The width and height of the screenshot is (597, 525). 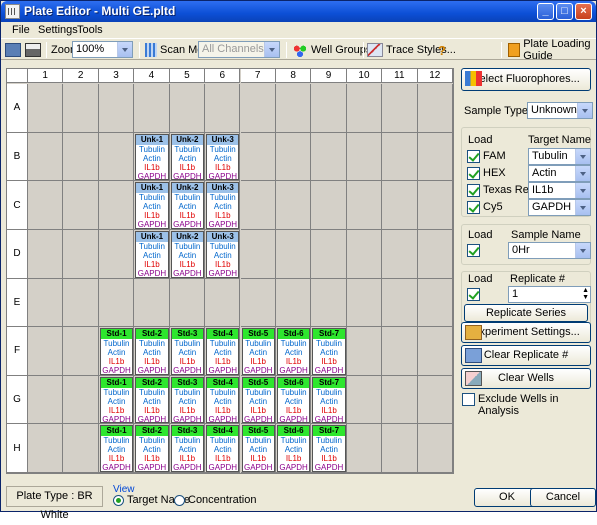 What do you see at coordinates (187, 400) in the screenshot?
I see `std-well: Std-3TubulinActinIL1bGAPDHdil-3` at bounding box center [187, 400].